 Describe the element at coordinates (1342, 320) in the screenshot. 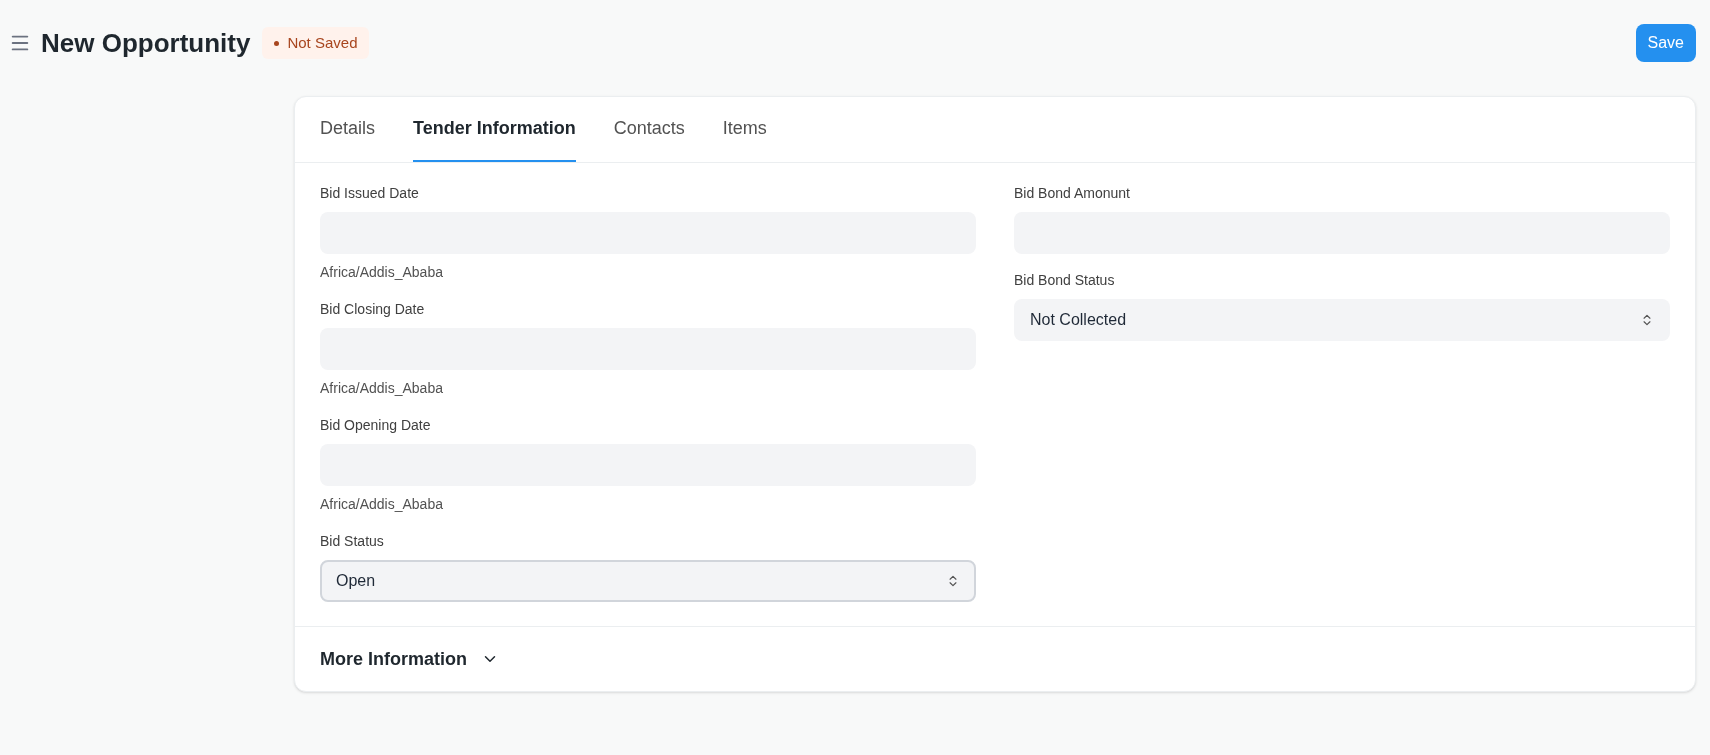

I see `select-field: Not Collected` at that location.